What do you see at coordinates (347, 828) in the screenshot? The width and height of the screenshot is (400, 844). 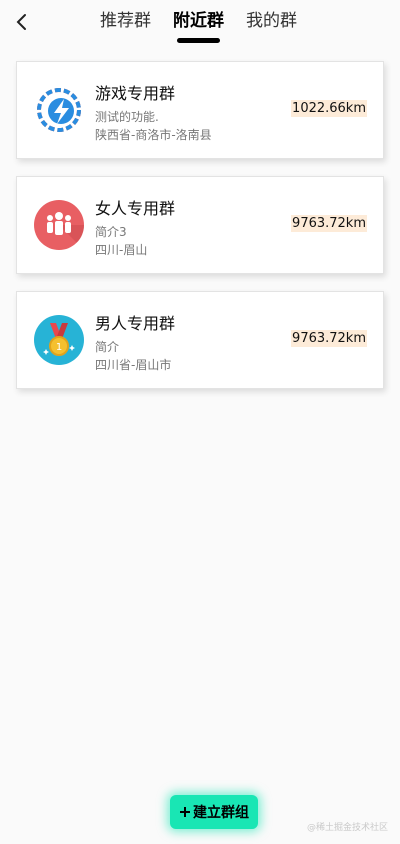 I see `watermark: @稀土掘金技术社区` at bounding box center [347, 828].